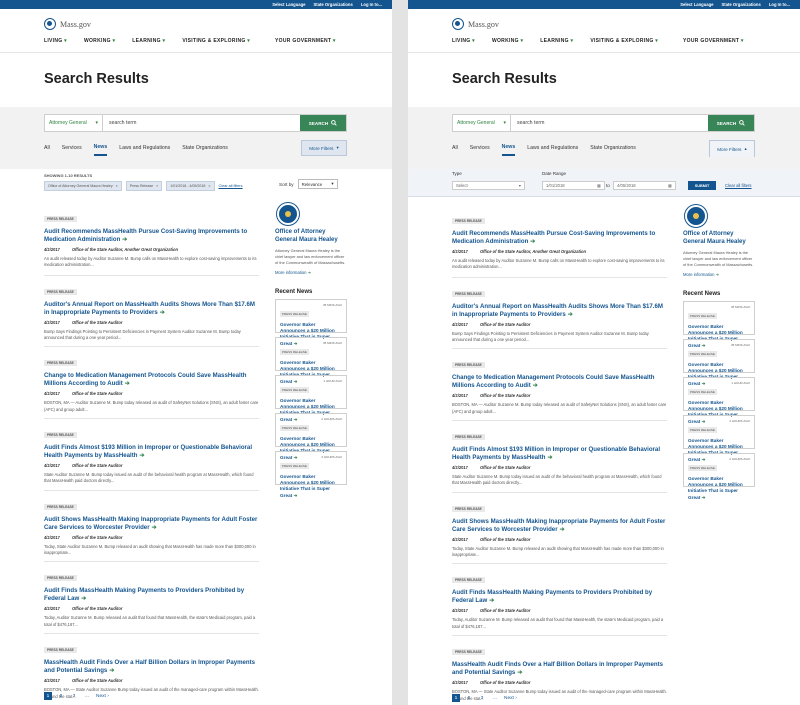 This screenshot has width=800, height=705. What do you see at coordinates (60, 506) in the screenshot?
I see `press-release-badge: PRESS RELEASE` at bounding box center [60, 506].